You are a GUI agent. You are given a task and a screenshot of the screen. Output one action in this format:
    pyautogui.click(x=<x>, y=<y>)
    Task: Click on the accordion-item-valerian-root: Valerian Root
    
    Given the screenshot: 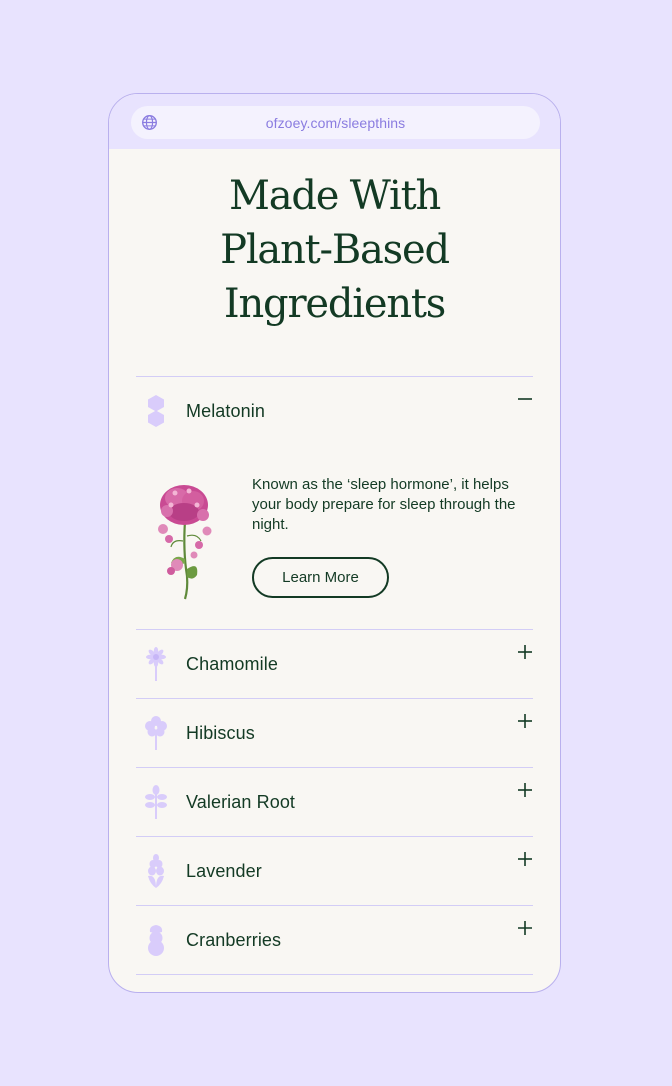 What is the action you would take?
    pyautogui.click(x=334, y=801)
    